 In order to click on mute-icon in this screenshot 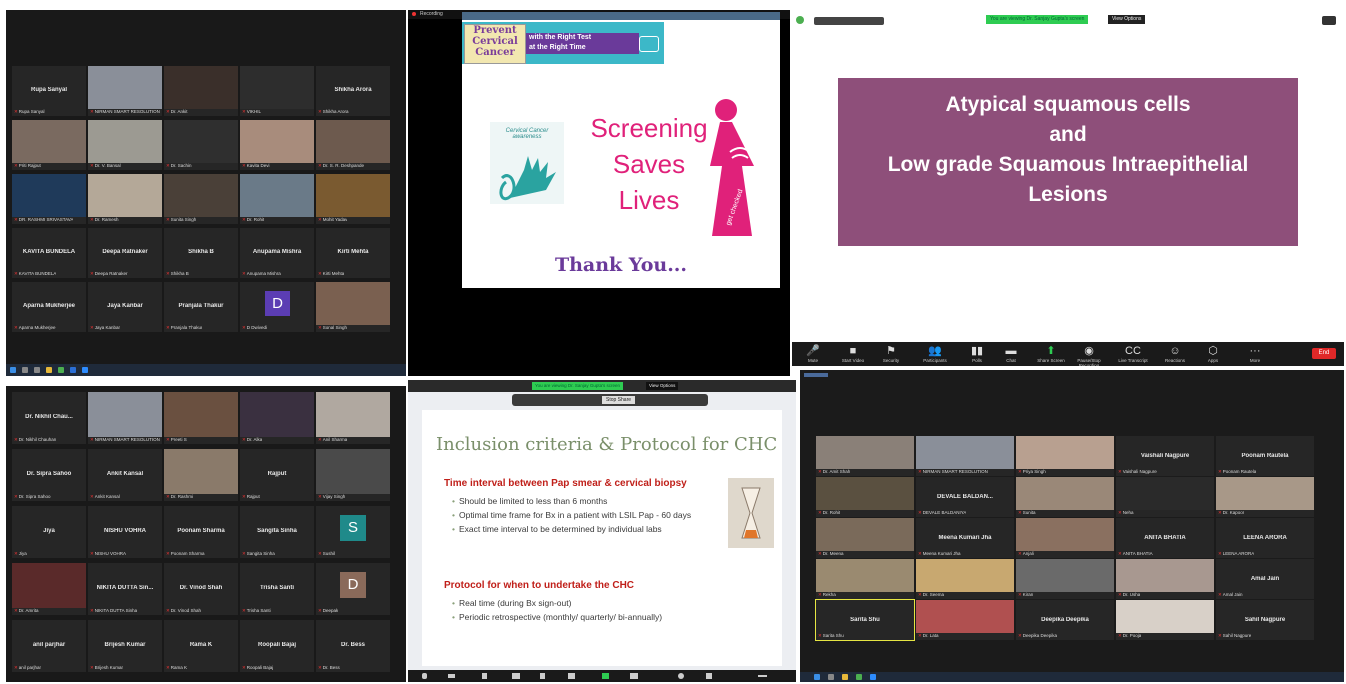, I will do `click(424, 676)`.